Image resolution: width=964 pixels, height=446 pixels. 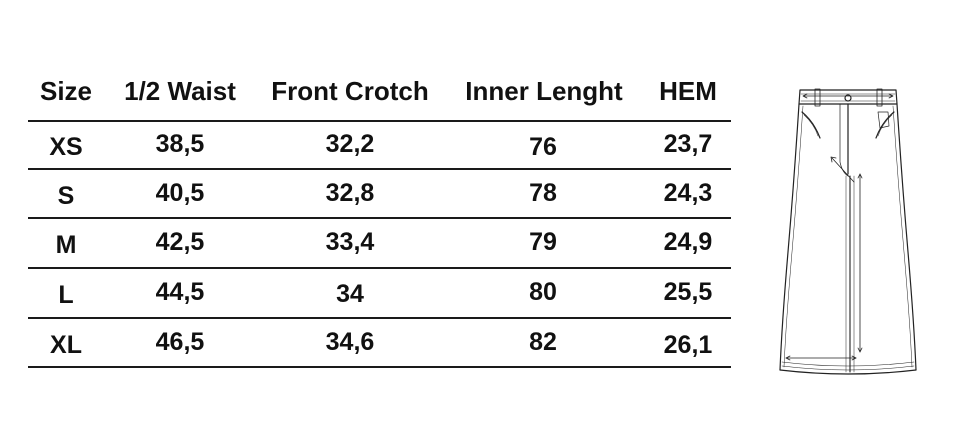 I want to click on cell-crotch: 32,8, so click(x=350, y=193).